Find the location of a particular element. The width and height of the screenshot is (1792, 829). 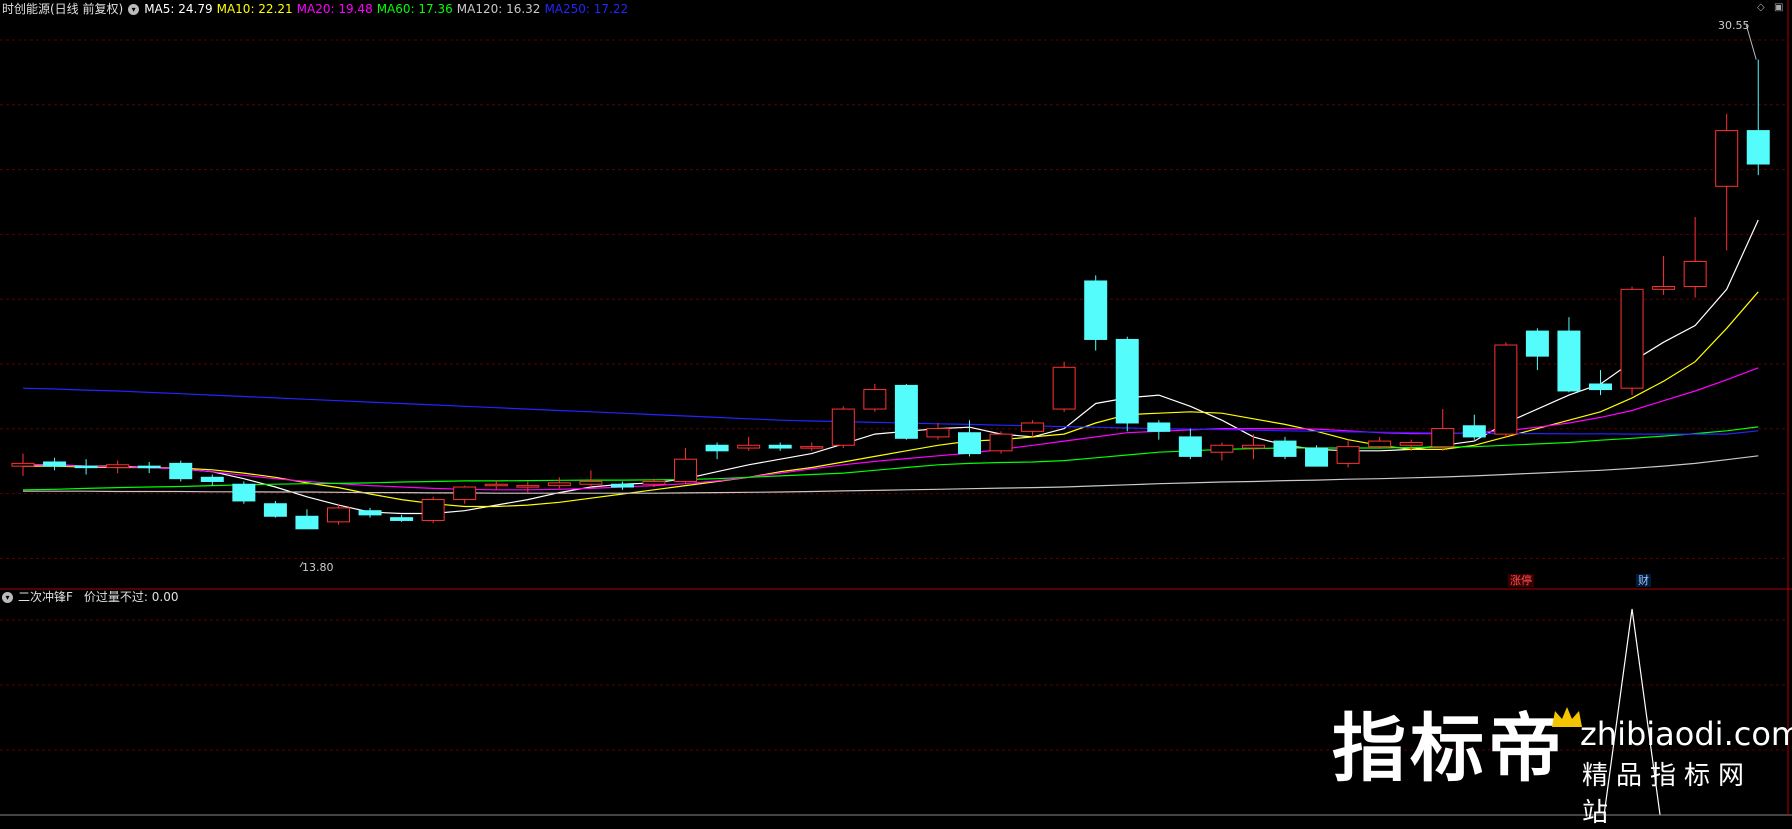

diamond-icon: ◇ is located at coordinates (1761, 7).